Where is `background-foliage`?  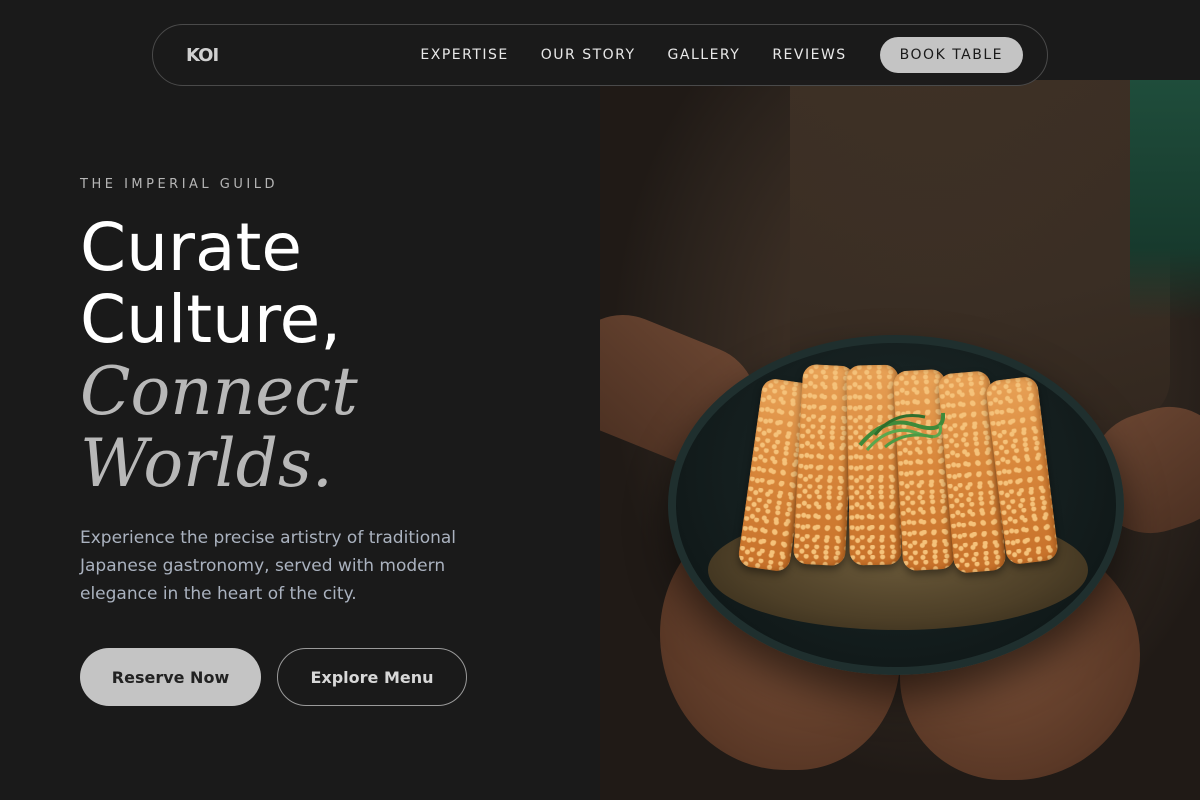 background-foliage is located at coordinates (1165, 200).